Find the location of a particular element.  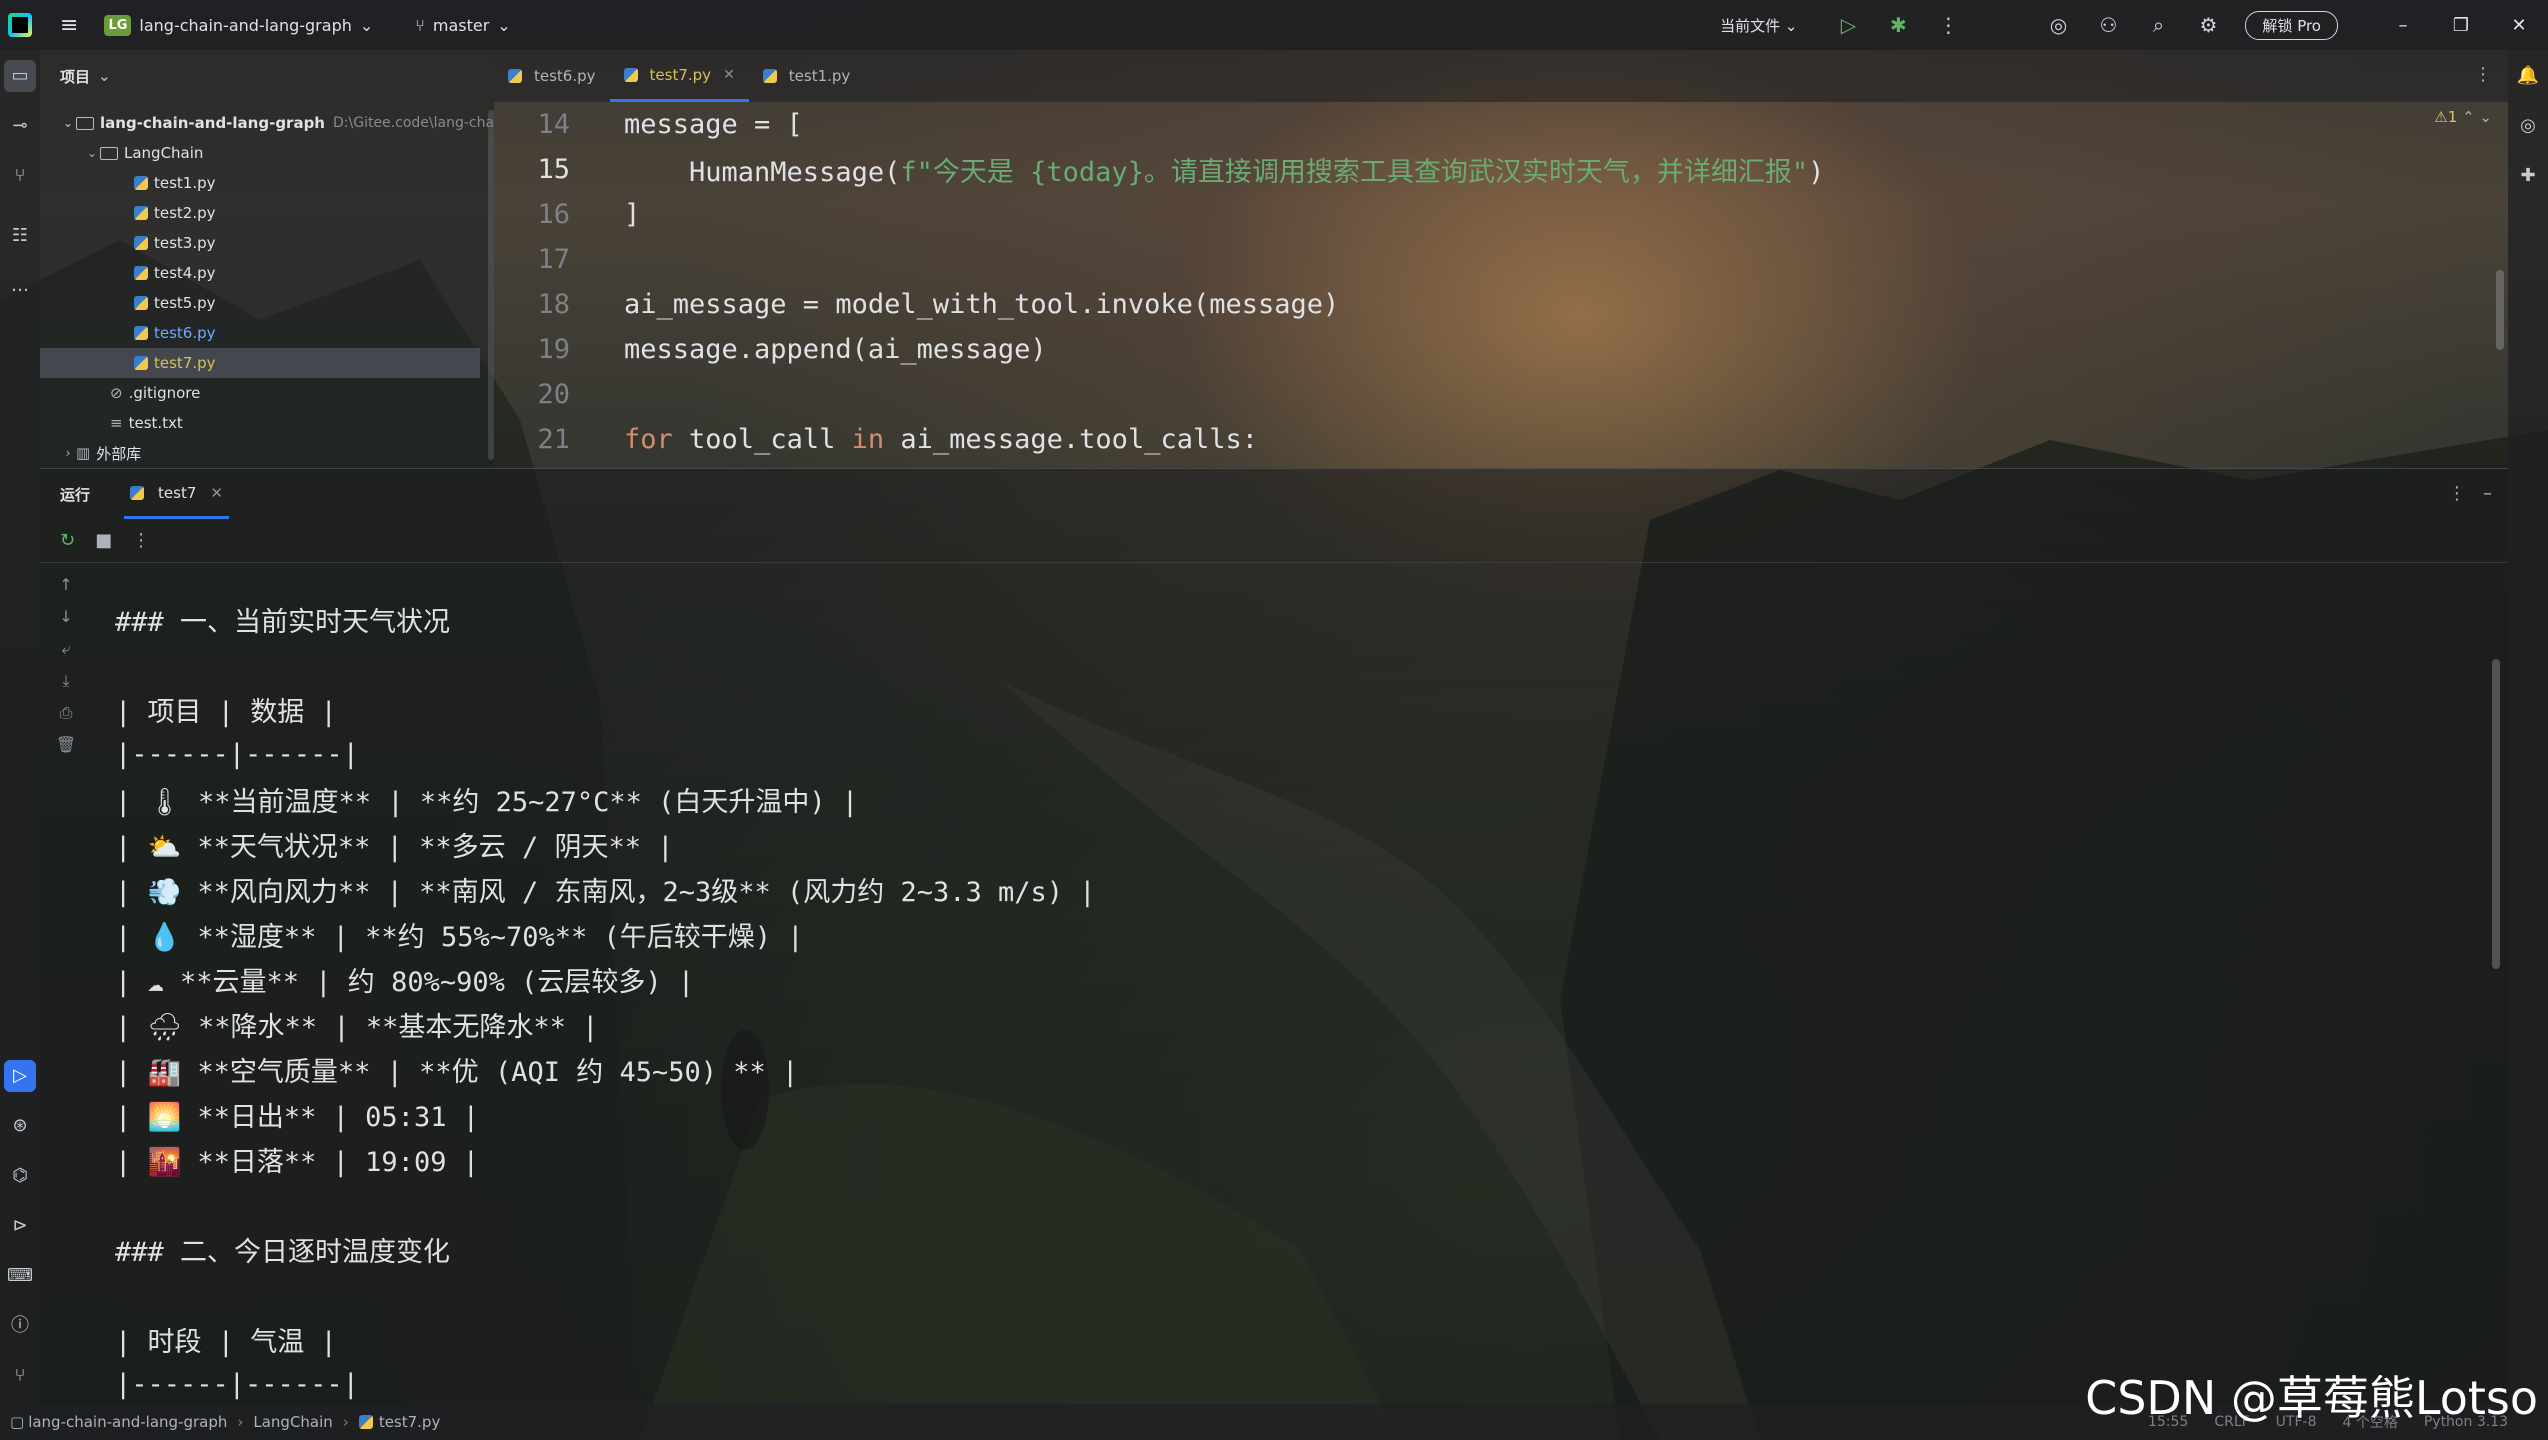

debug-icon: ✱ is located at coordinates (1898, 25).